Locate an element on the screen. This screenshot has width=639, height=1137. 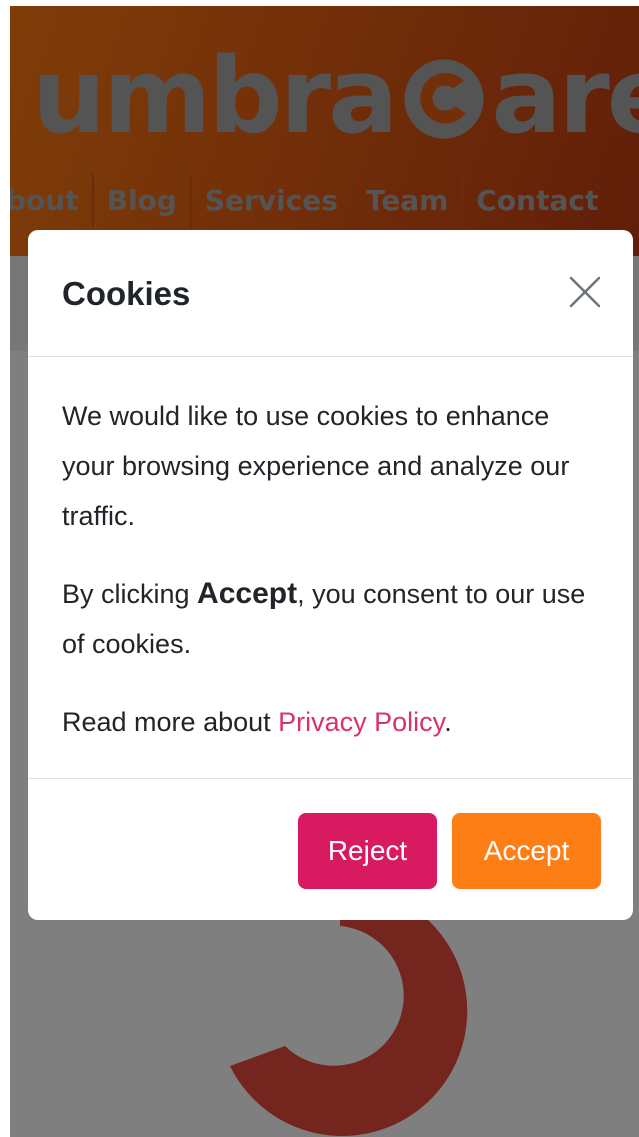
accept-button: Accept is located at coordinates (526, 851).